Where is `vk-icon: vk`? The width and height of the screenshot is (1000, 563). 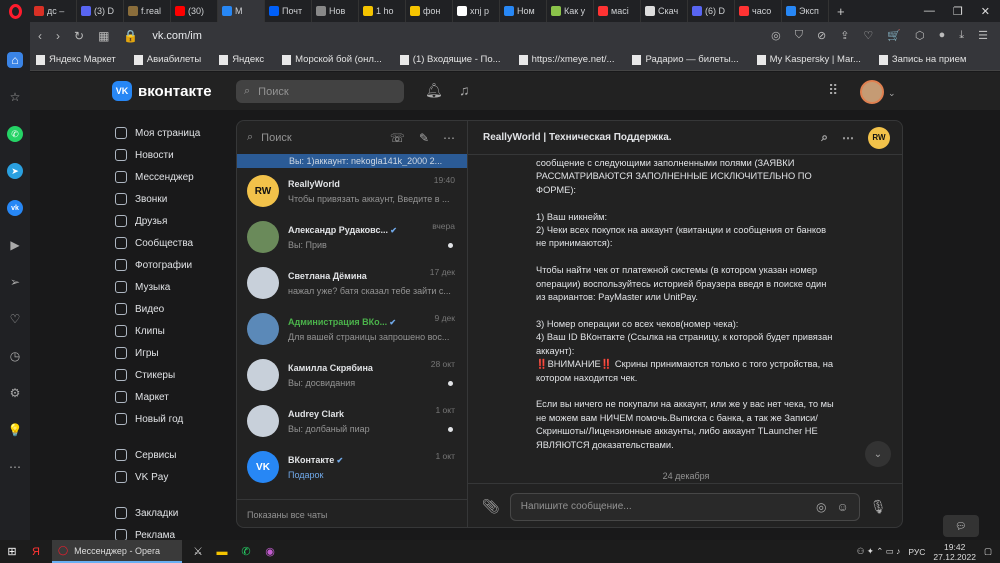 vk-icon: vk is located at coordinates (15, 208).